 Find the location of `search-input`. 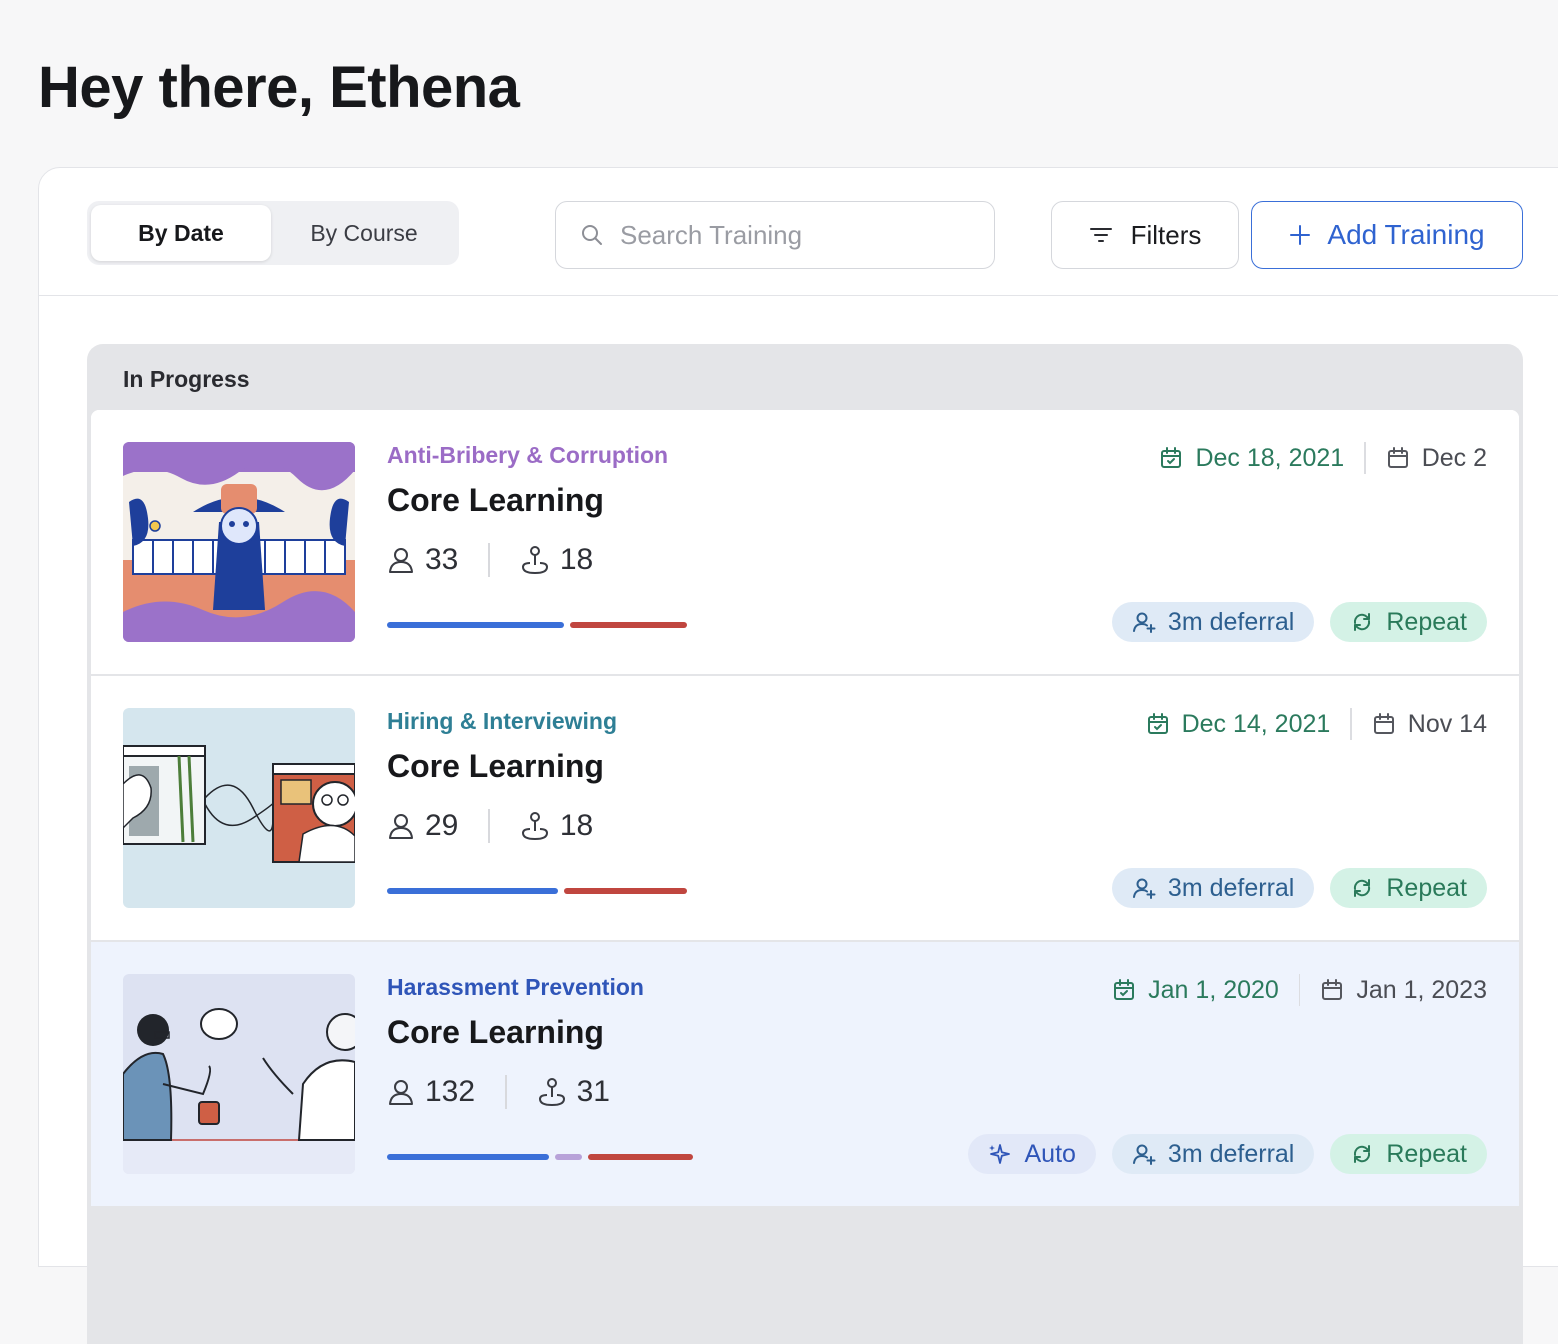

search-input is located at coordinates (780, 235).